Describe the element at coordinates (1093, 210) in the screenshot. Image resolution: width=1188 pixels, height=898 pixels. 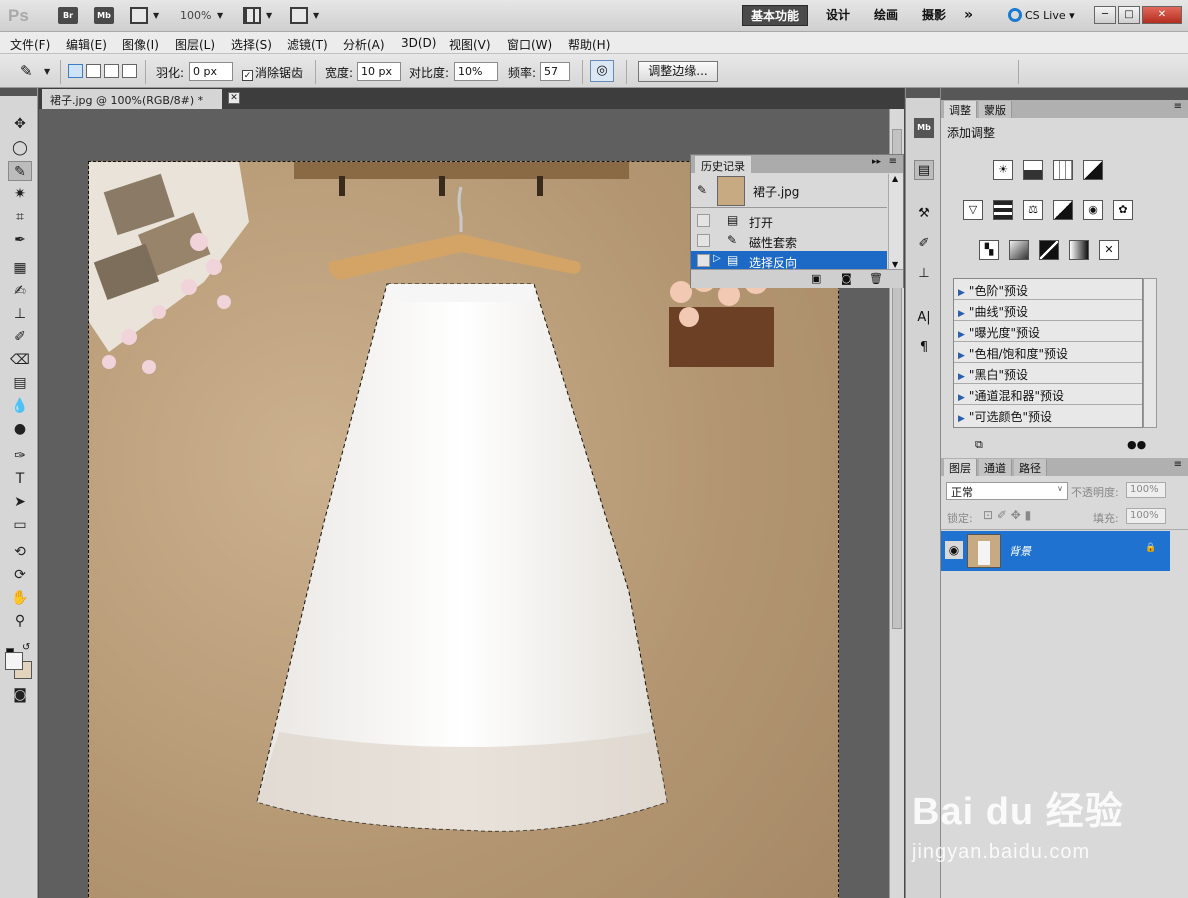
I see `photo-filter-icon: ◉` at that location.